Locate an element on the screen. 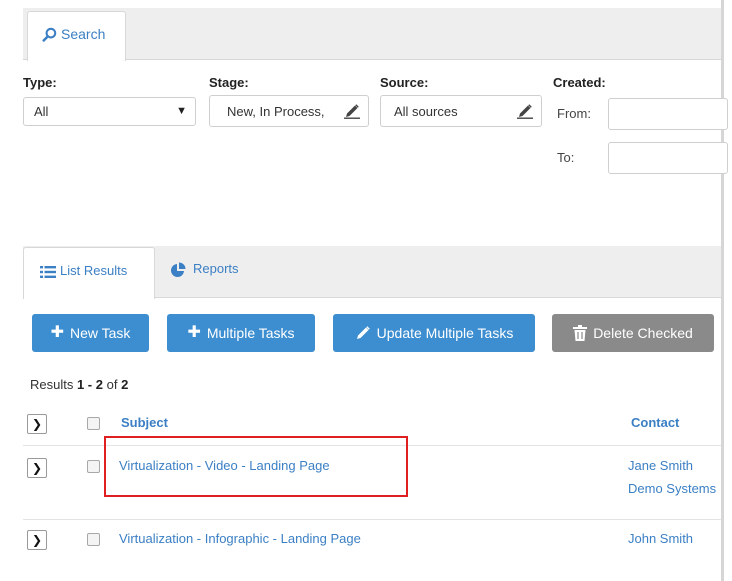 Image resolution: width=732 pixels, height=581 pixels. search-tab-strip is located at coordinates (372, 34).